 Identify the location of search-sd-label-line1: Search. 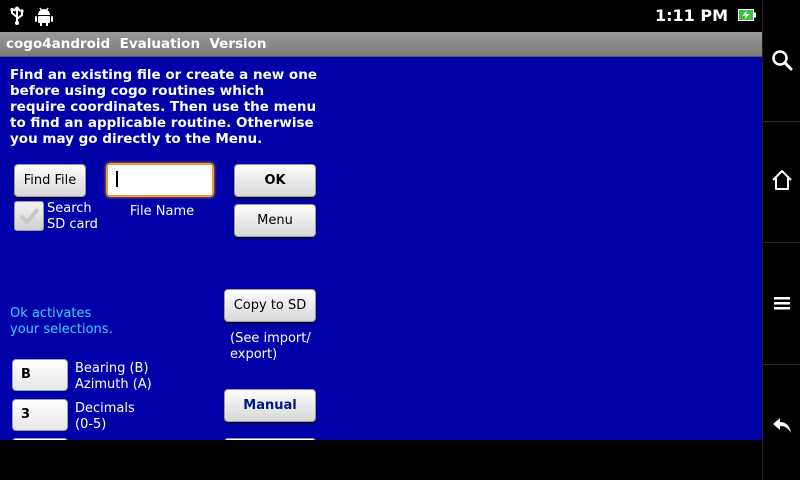
(69, 208).